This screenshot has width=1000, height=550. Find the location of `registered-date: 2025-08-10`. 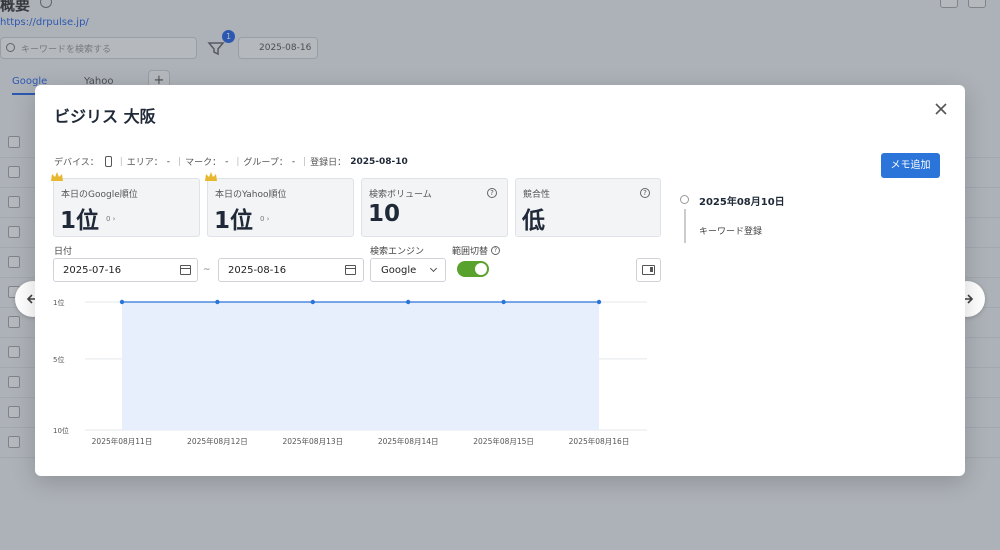

registered-date: 2025-08-10 is located at coordinates (379, 161).